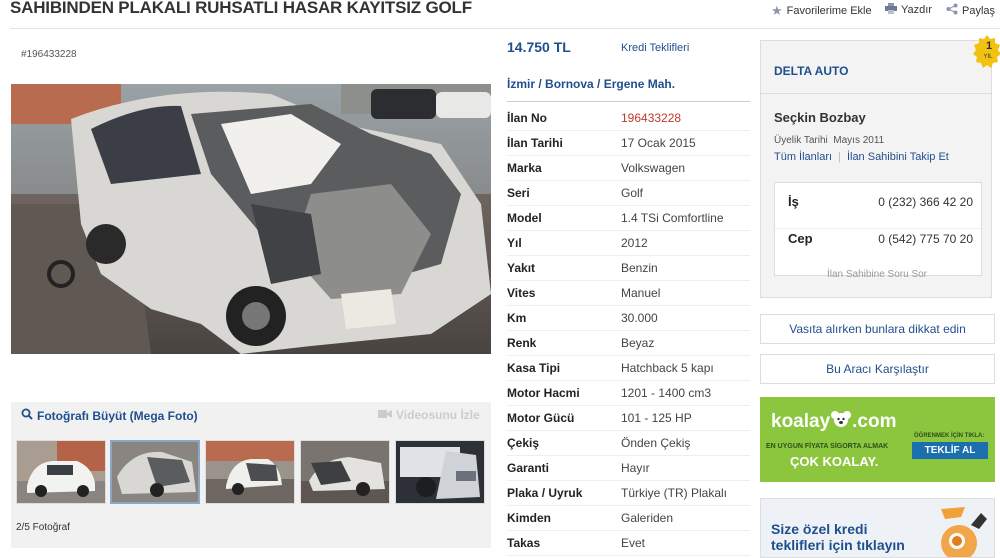  Describe the element at coordinates (667, 368) in the screenshot. I see `detail-value: Hatchback 5 kapı` at that location.